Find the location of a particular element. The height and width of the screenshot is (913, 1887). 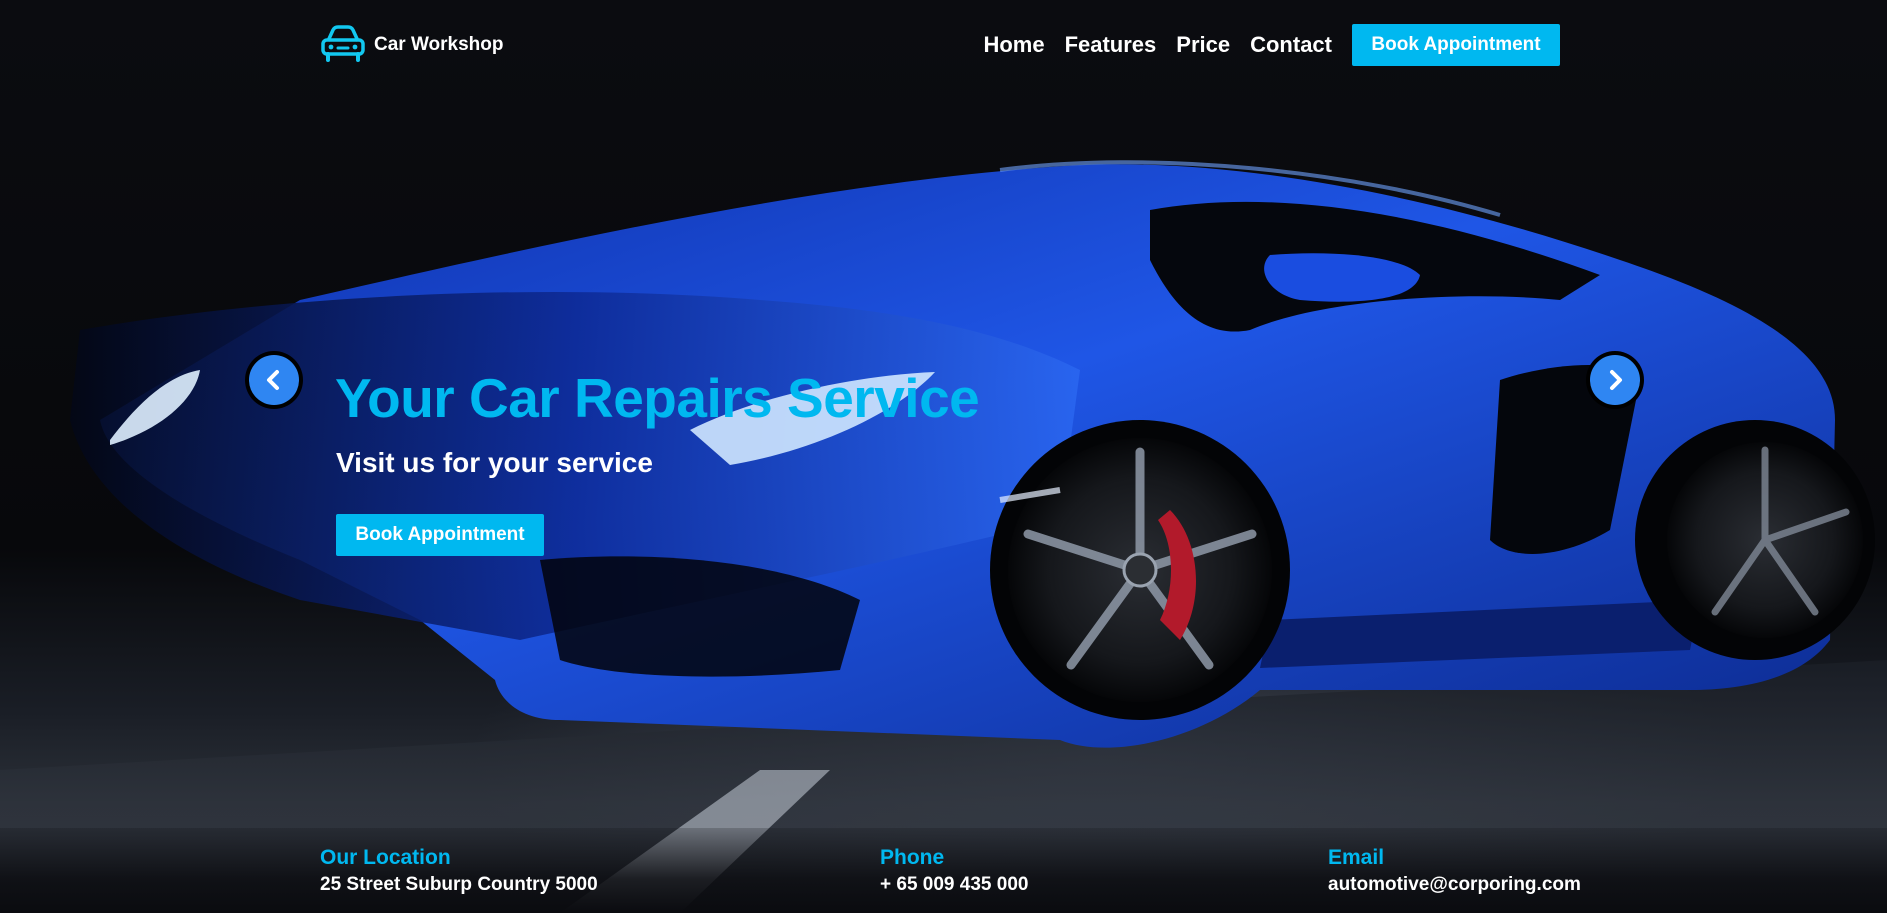

email-value: automotive@corporing.com is located at coordinates (1454, 885).